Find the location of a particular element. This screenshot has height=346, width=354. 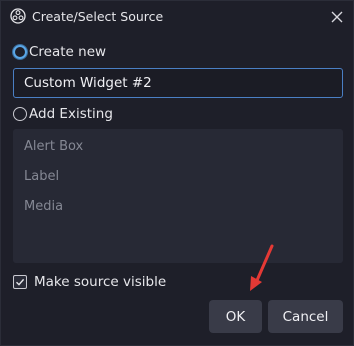

cancel-button: Cancel is located at coordinates (305, 316).